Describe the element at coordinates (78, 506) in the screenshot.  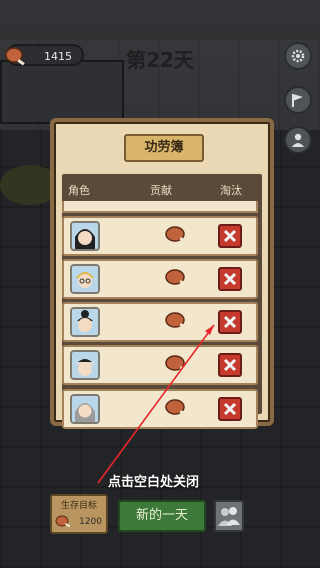
I see `goal-label: 生存目标` at that location.